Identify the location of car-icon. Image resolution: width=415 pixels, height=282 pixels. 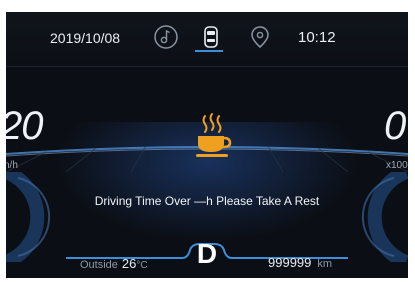
(211, 37).